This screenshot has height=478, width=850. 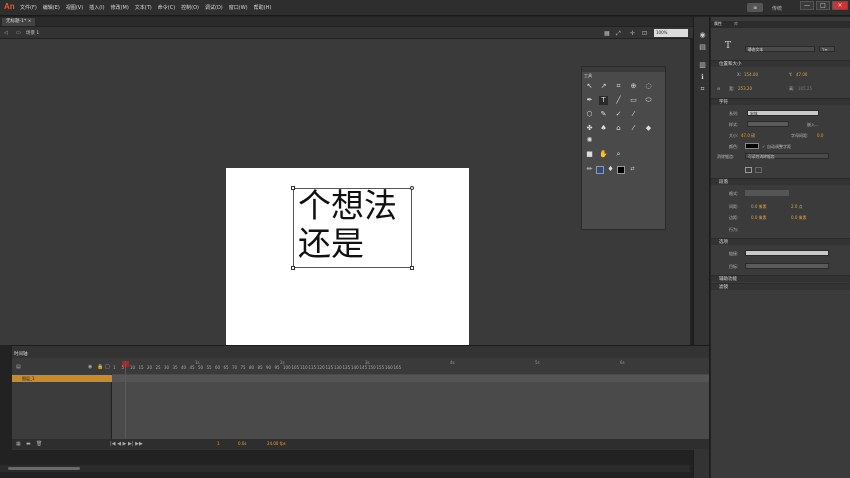 I want to click on minimize-button: —, so click(x=807, y=5).